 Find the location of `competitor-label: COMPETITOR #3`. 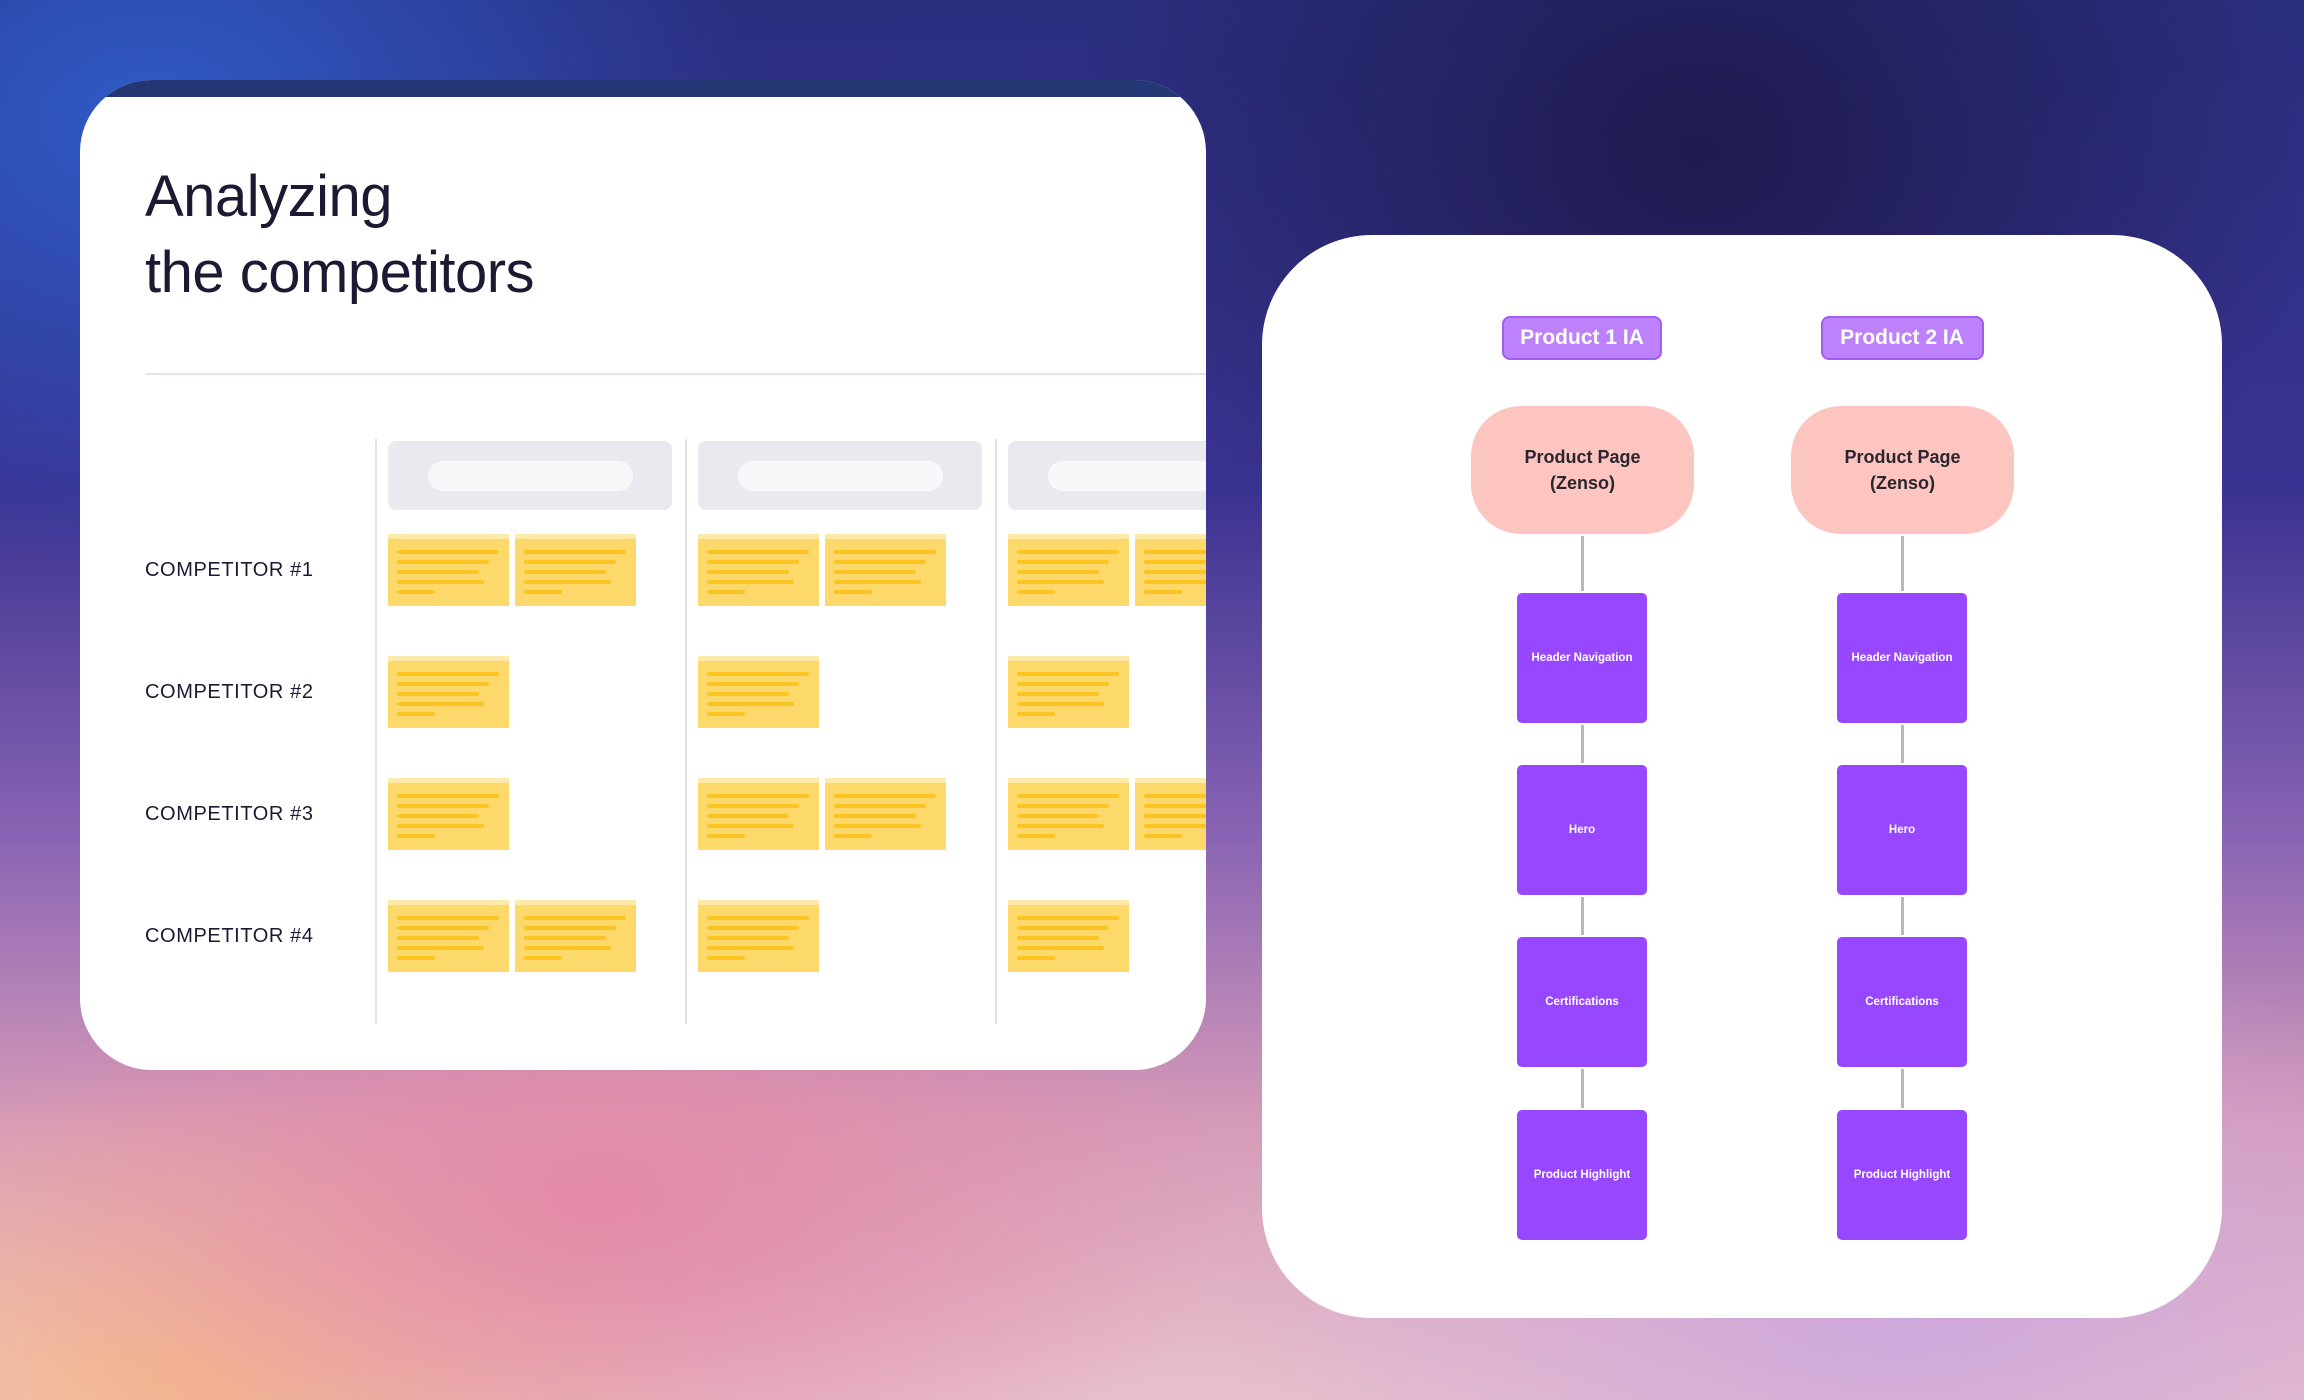

competitor-label: COMPETITOR #3 is located at coordinates (229, 814).